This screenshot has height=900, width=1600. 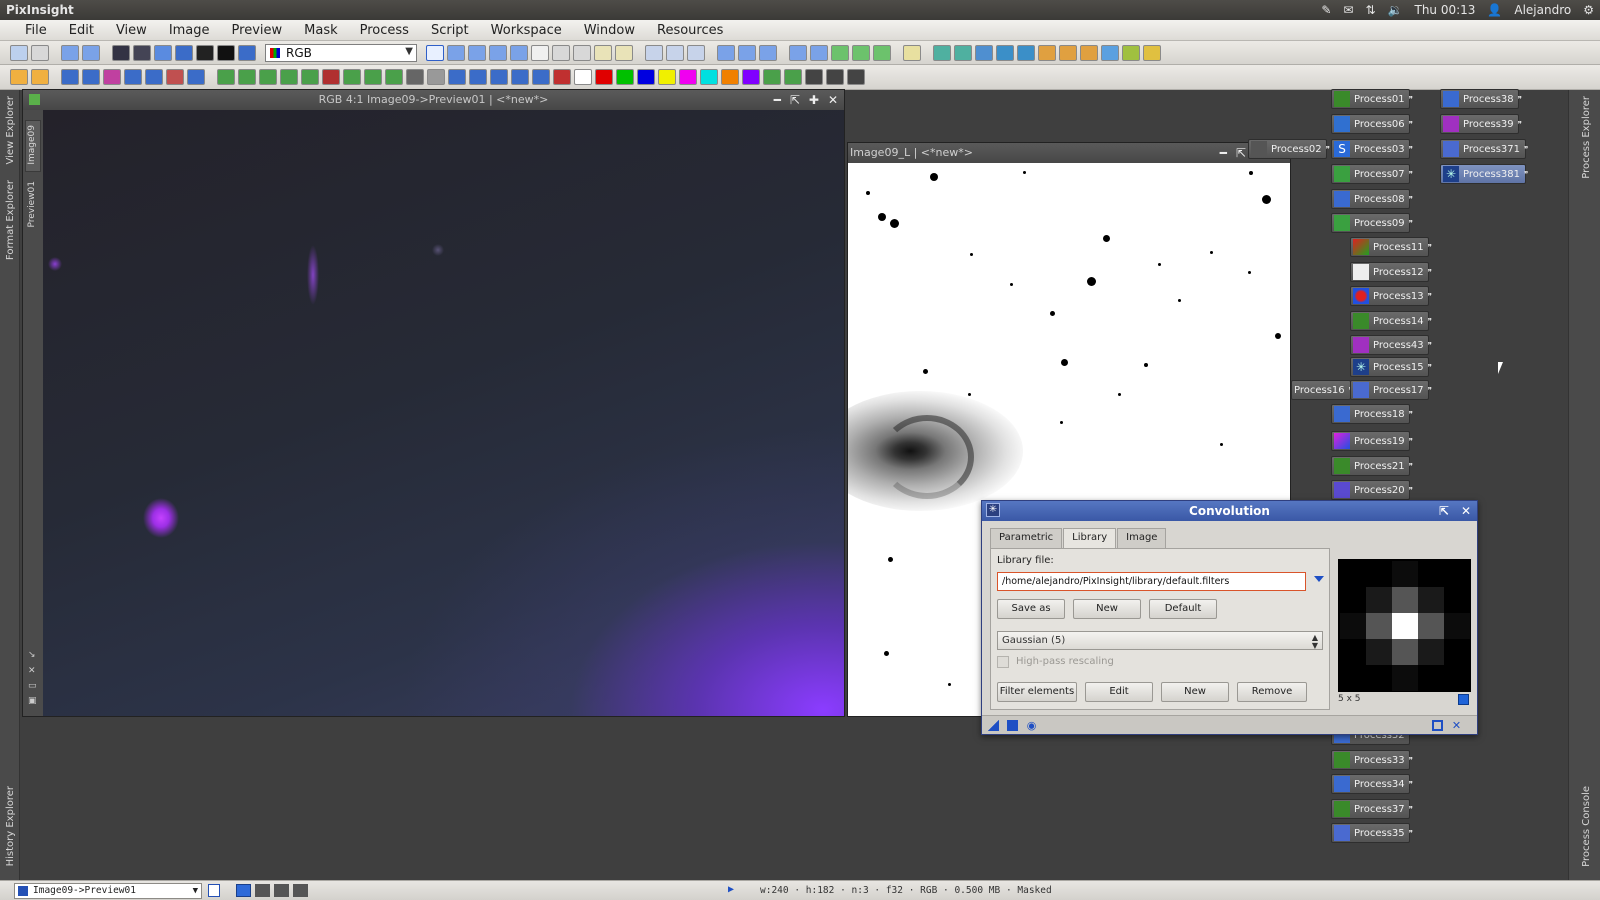 I want to click on frame-tool-icon: ▣, so click(x=32, y=701).